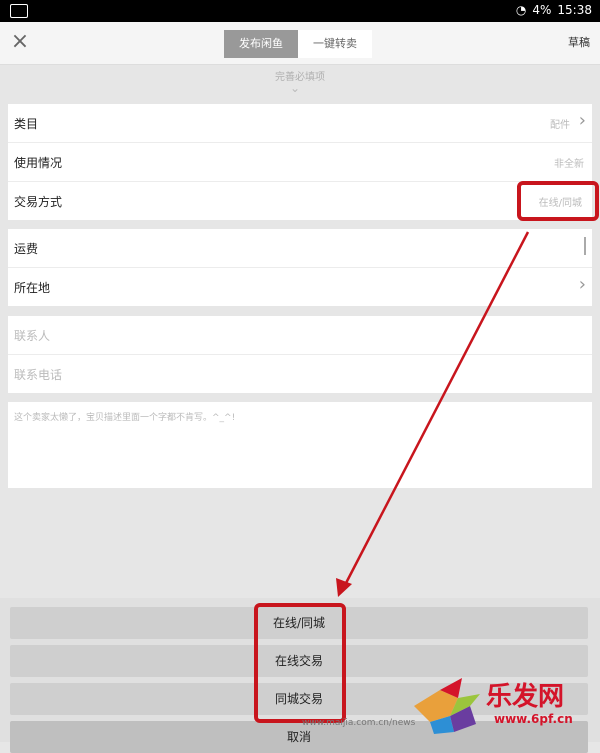  I want to click on row-label: 所在地, so click(32, 288).